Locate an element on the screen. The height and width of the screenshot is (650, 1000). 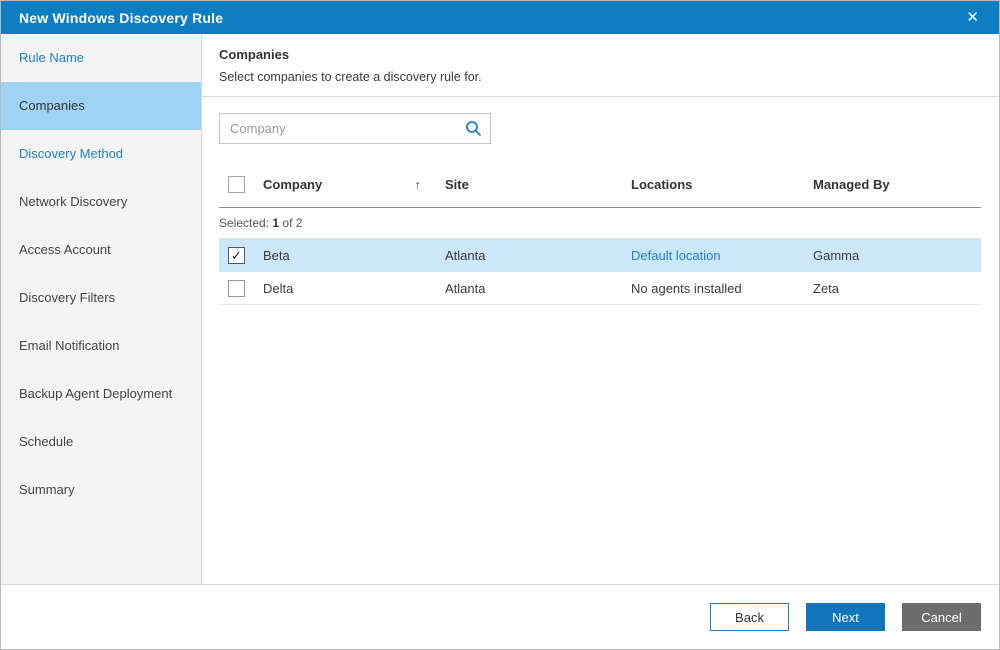
column-header-managed-by: Managed By is located at coordinates (897, 184).